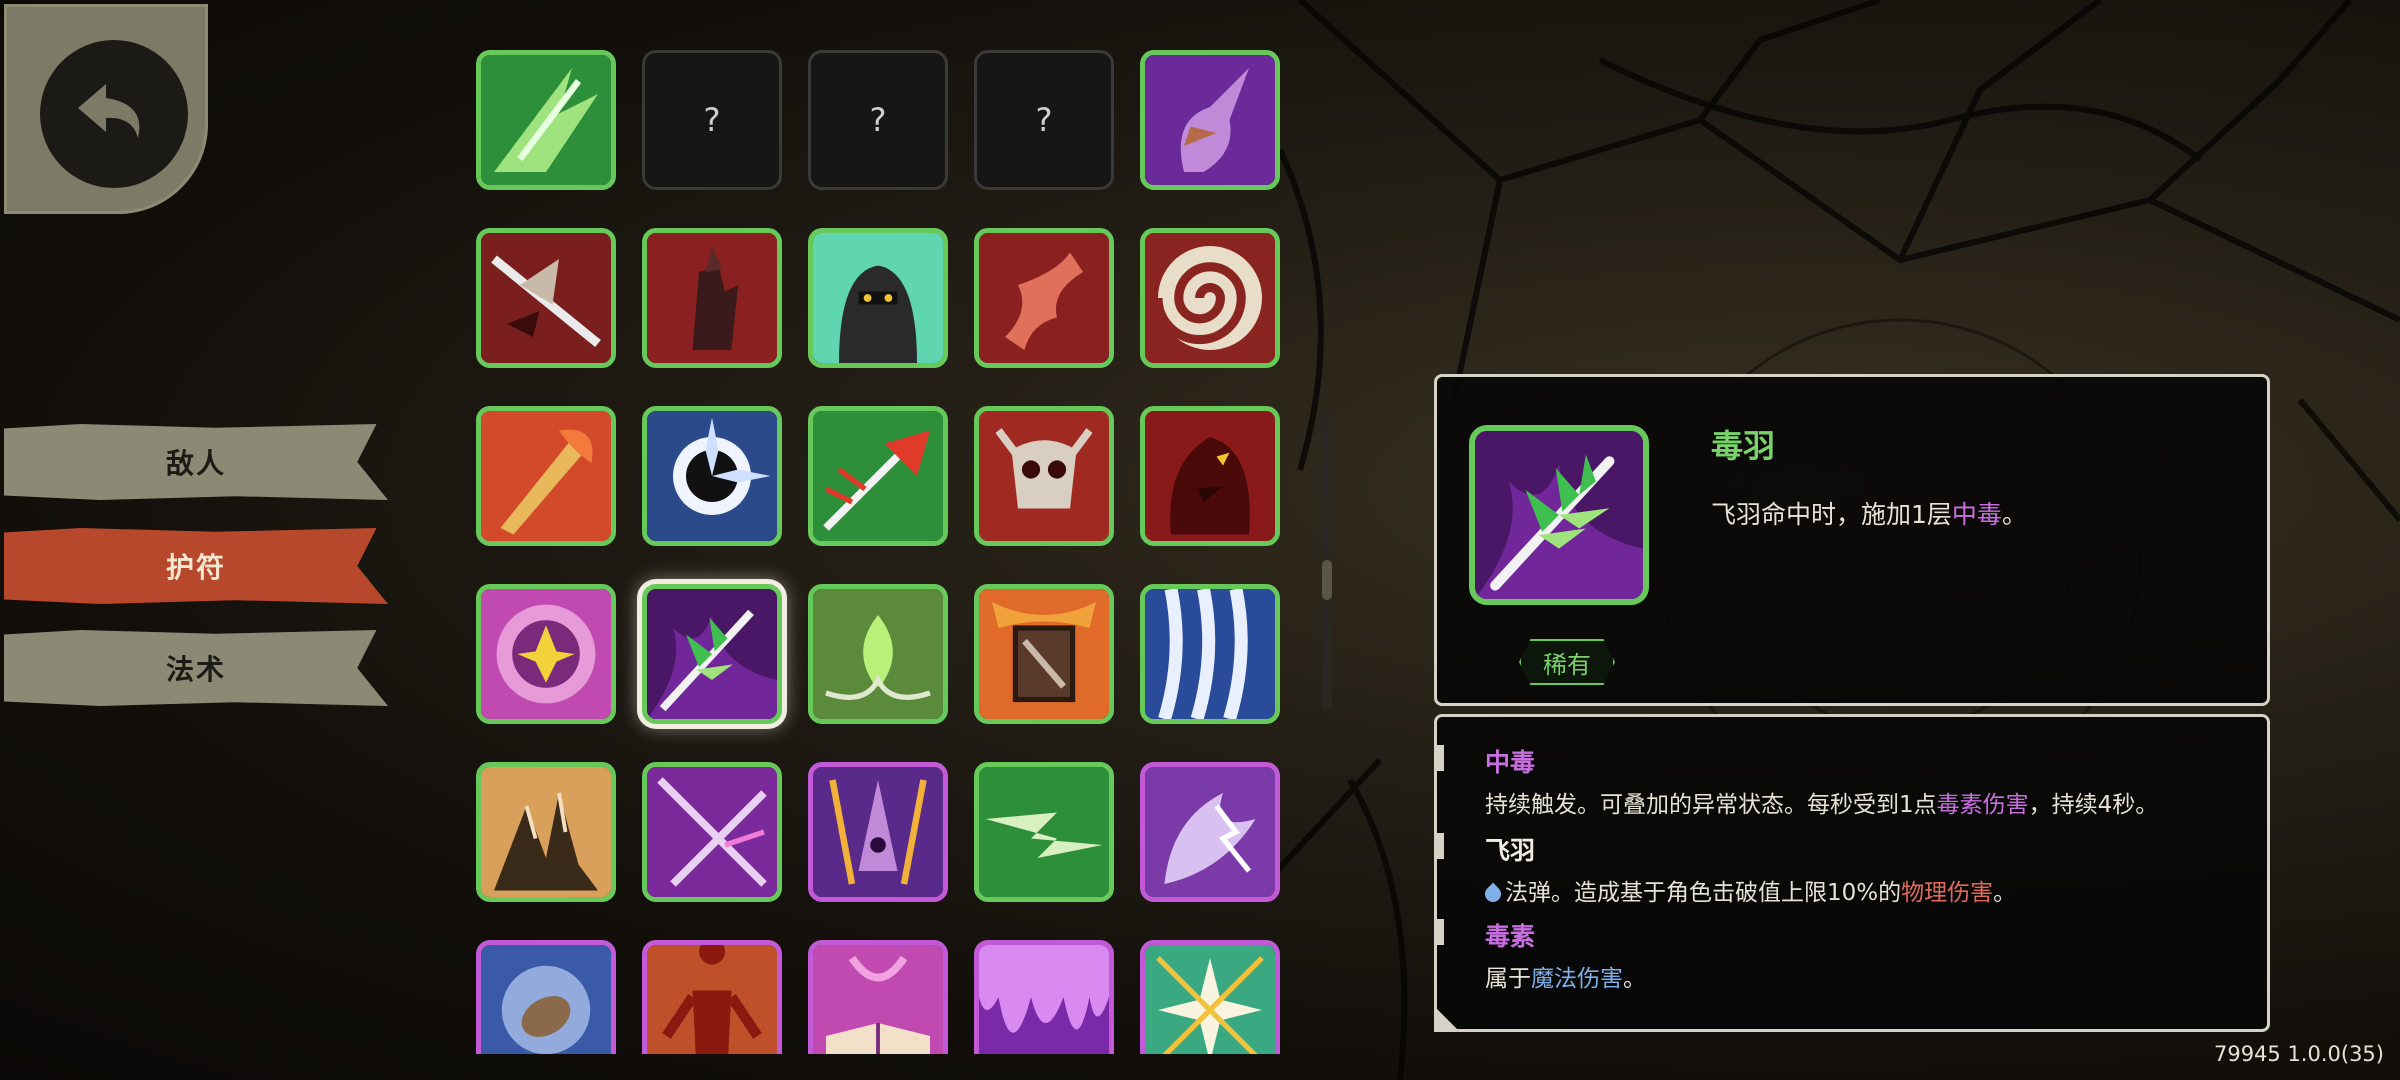  Describe the element at coordinates (1703, 893) in the screenshot. I see `gloss-text: 法弹。造成基于角色击破值上限10%的` at that location.